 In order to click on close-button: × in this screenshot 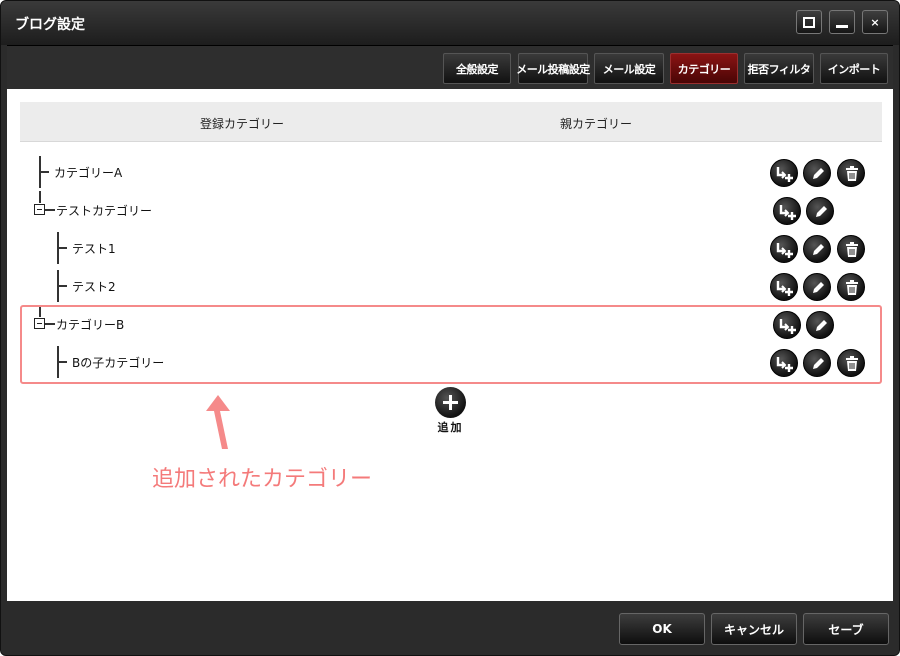, I will do `click(875, 22)`.